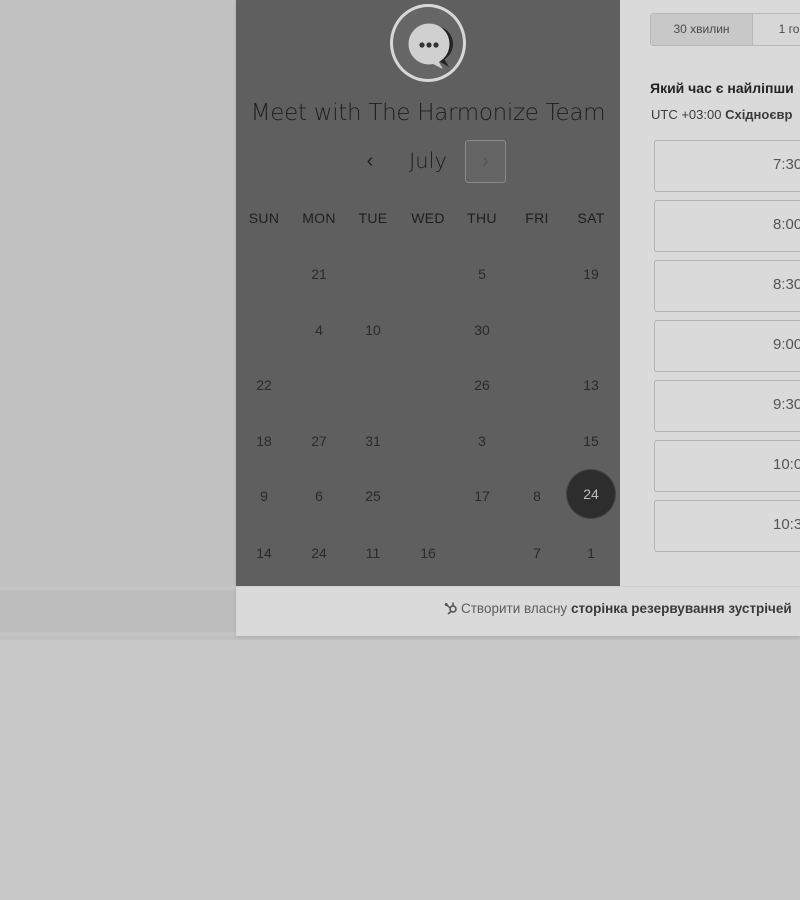 The image size is (800, 900). What do you see at coordinates (482, 274) in the screenshot?
I see `calendar-day: 5` at bounding box center [482, 274].